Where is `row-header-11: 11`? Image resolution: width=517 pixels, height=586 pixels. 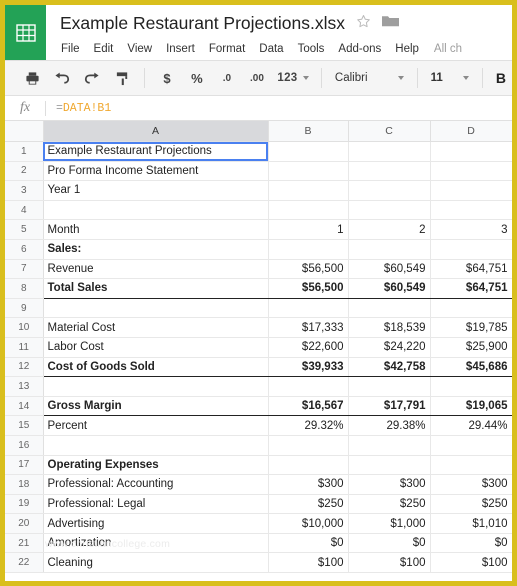 row-header-11: 11 is located at coordinates (24, 347).